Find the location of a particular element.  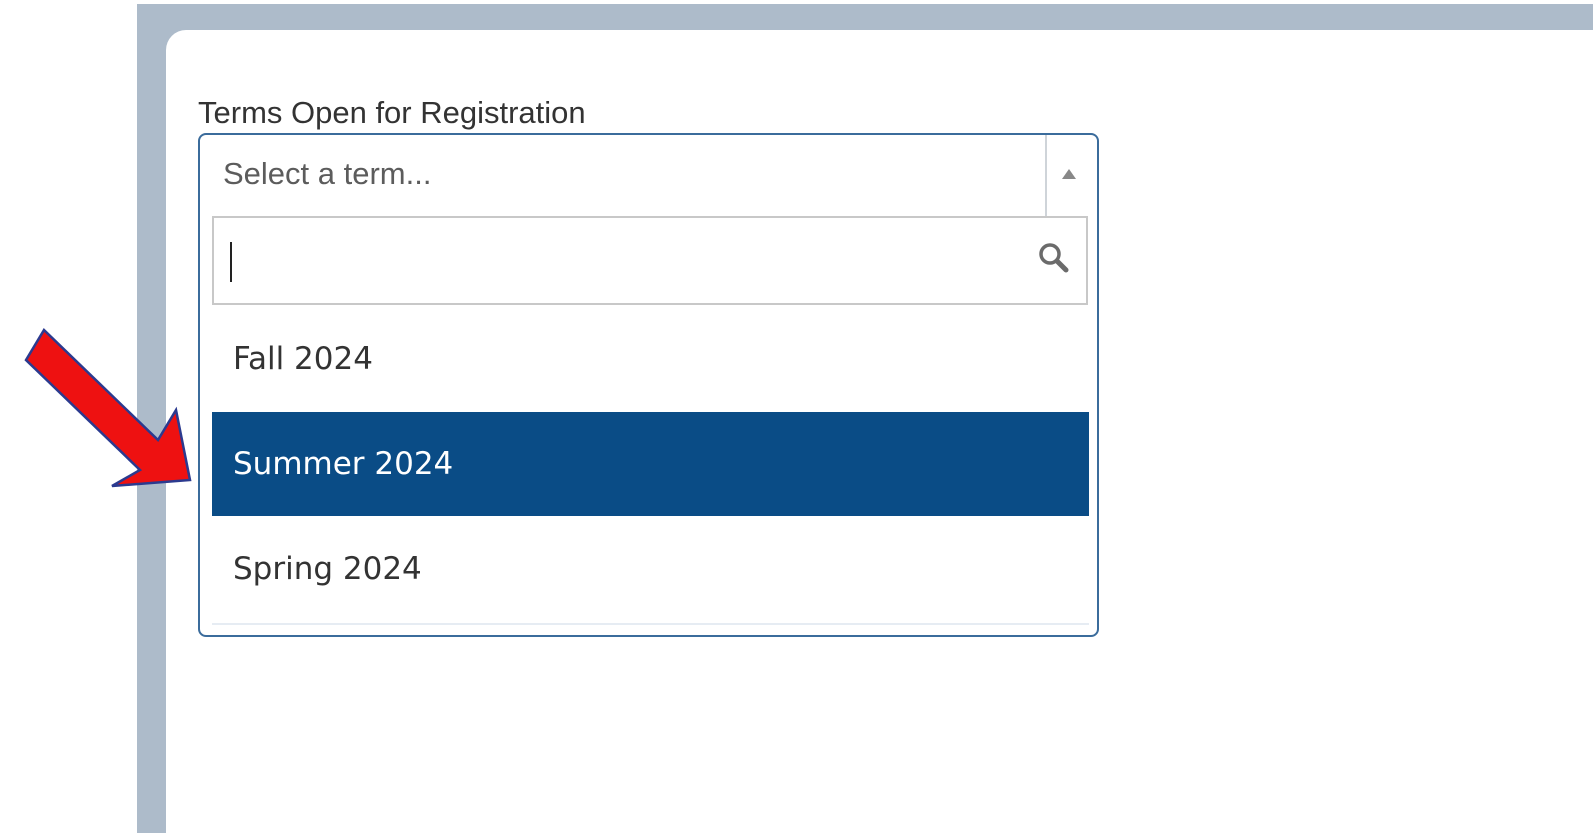

red-arrow-annotation is located at coordinates (108, 408).